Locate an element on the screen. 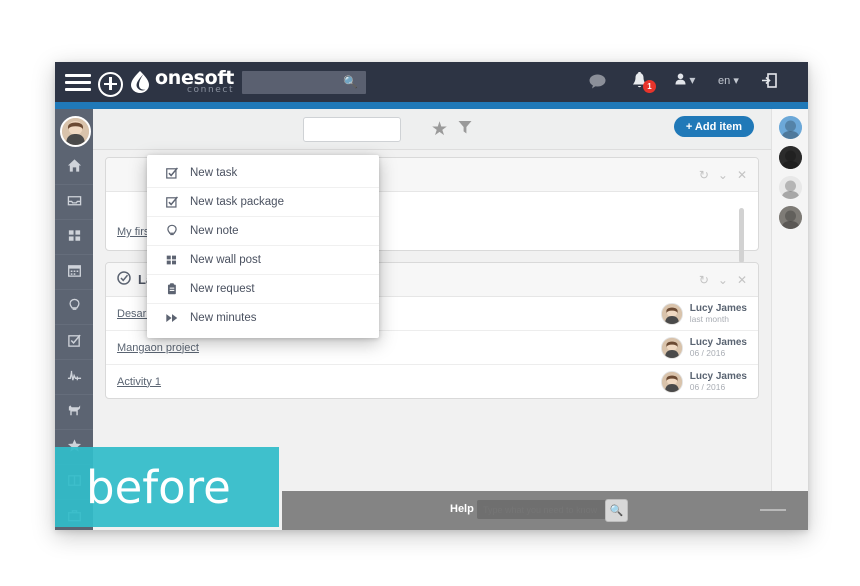 Image resolution: width=860 pixels, height=586 pixels. logout-icon is located at coordinates (769, 82).